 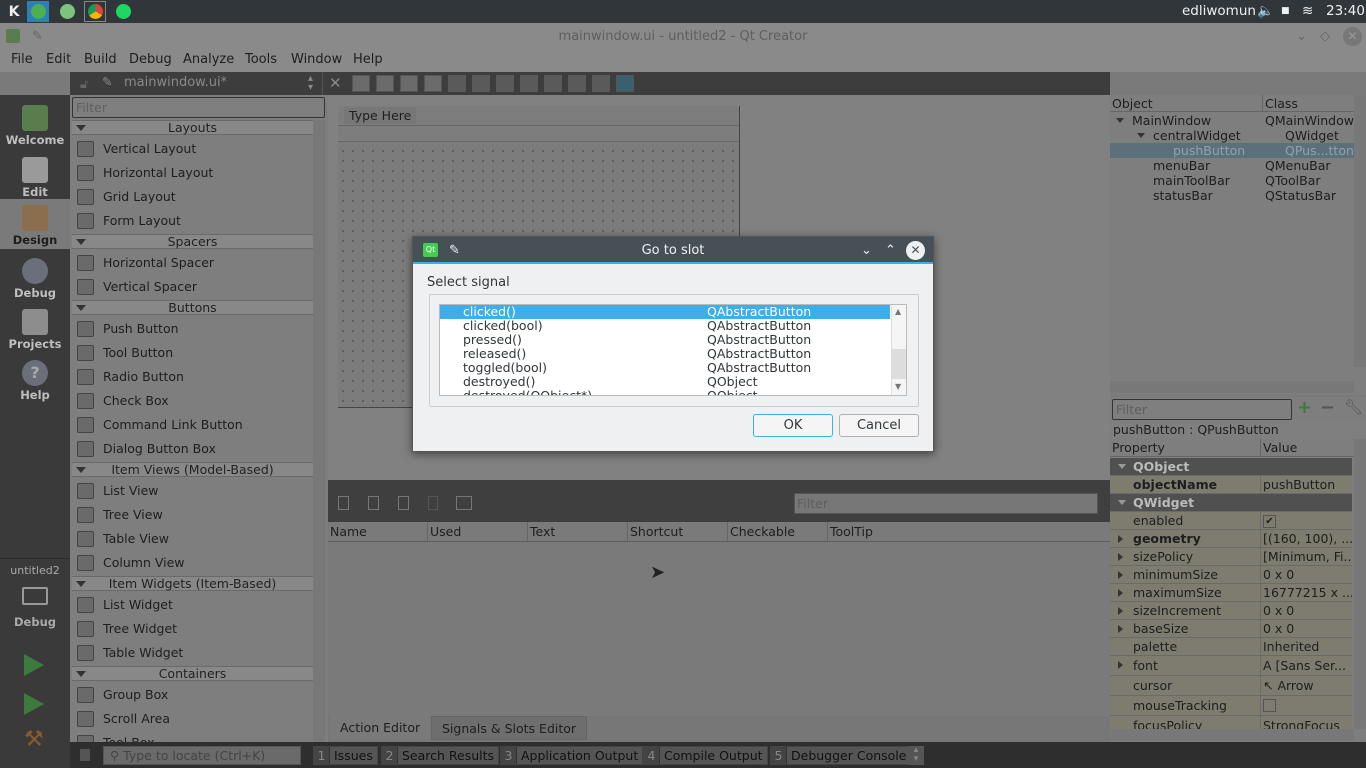 I want to click on property-row: palette Inherited, so click(x=1231, y=647).